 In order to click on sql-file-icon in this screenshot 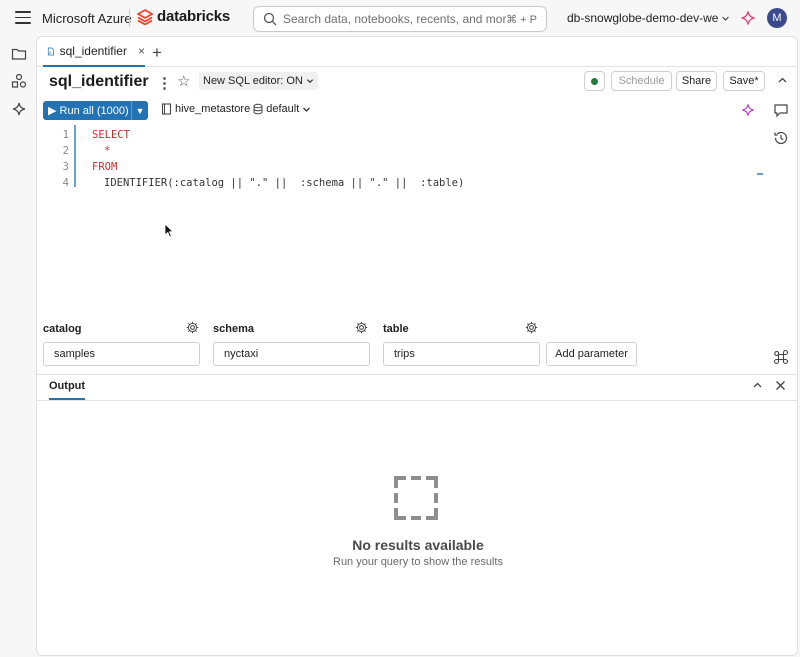, I will do `click(51, 51)`.